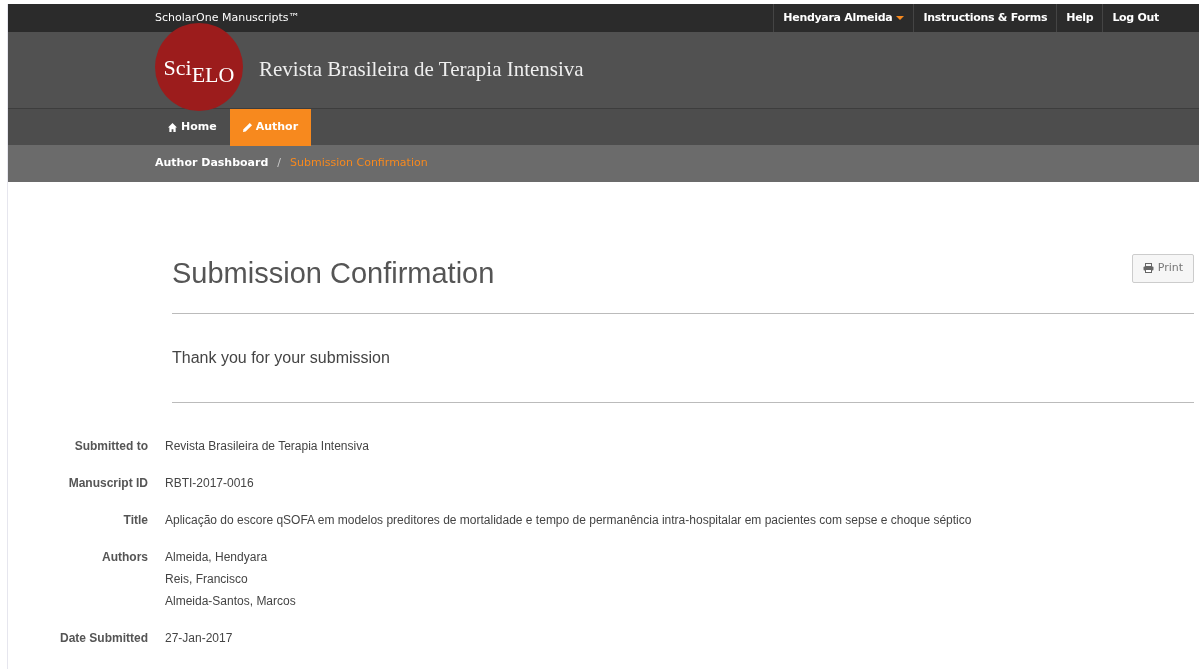 This screenshot has width=1199, height=669. Describe the element at coordinates (177, 66) in the screenshot. I see `logo-text: Sci` at that location.